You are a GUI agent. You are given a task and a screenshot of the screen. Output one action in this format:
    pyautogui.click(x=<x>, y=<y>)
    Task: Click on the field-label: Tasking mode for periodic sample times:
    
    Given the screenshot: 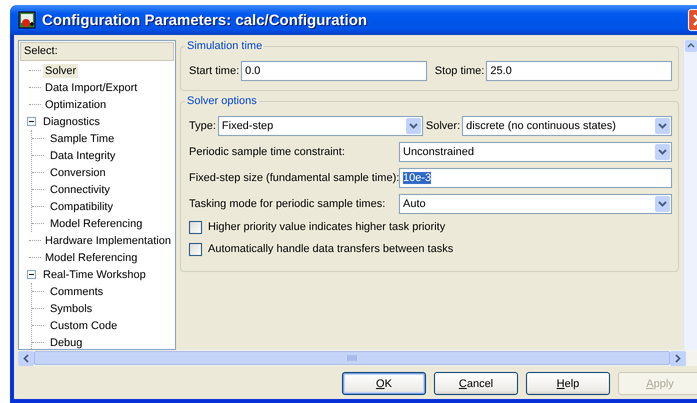 What is the action you would take?
    pyautogui.click(x=287, y=204)
    